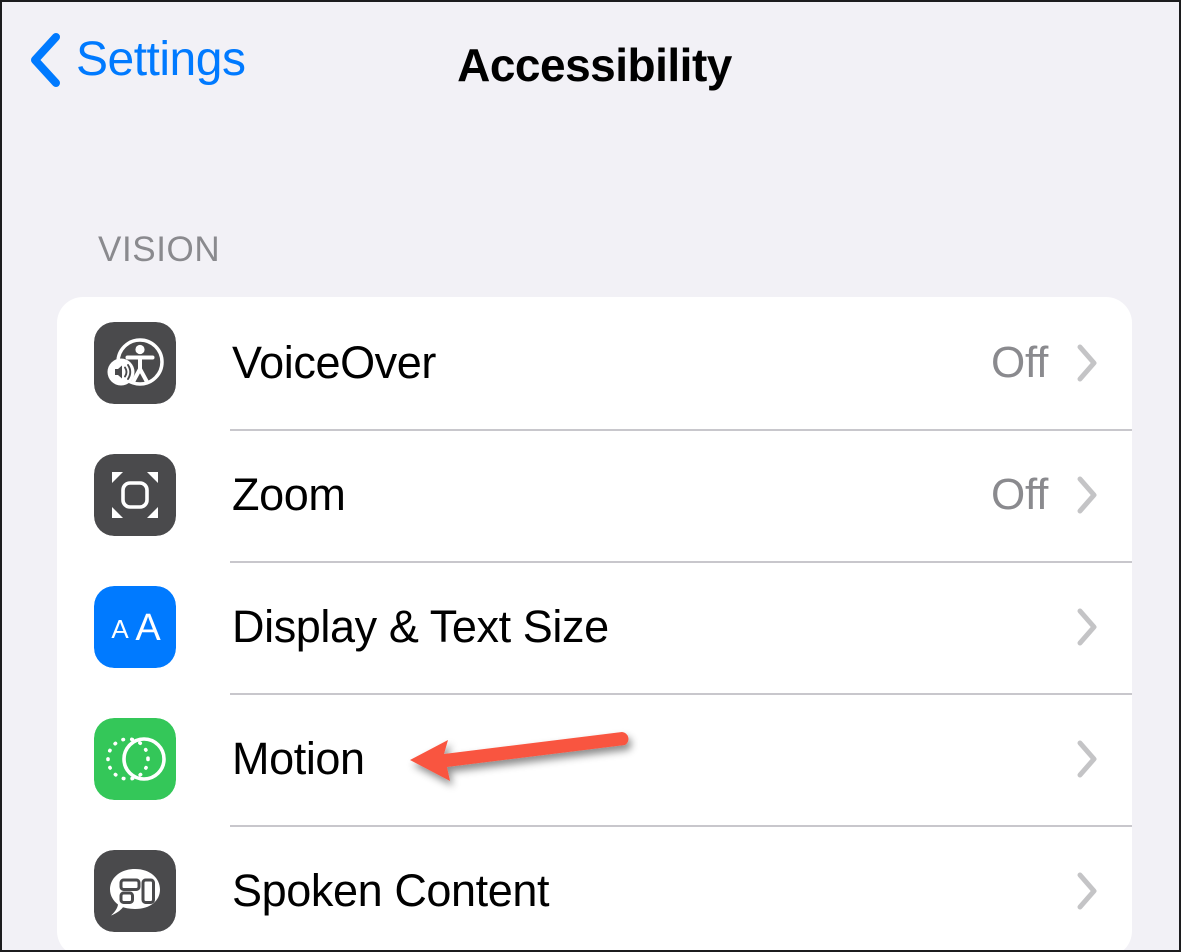 The image size is (1181, 952). What do you see at coordinates (594, 887) in the screenshot?
I see `settings-row-spoken-content: Spoken Content` at bounding box center [594, 887].